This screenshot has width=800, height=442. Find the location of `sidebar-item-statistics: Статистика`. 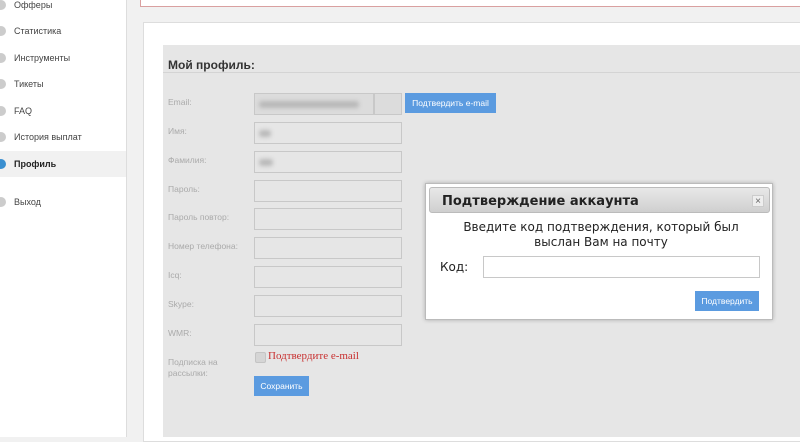

sidebar-item-statistics: Статистика is located at coordinates (63, 31).